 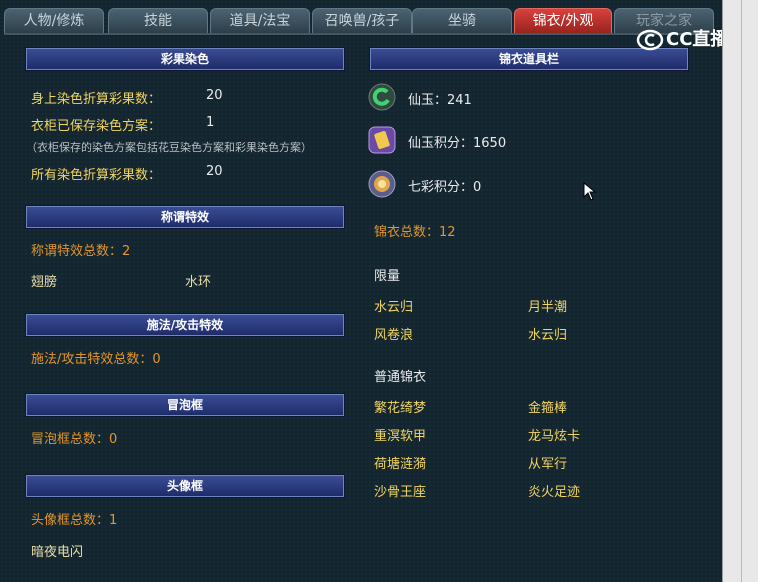 I want to click on normal-item: 重溟软甲, so click(x=400, y=434).